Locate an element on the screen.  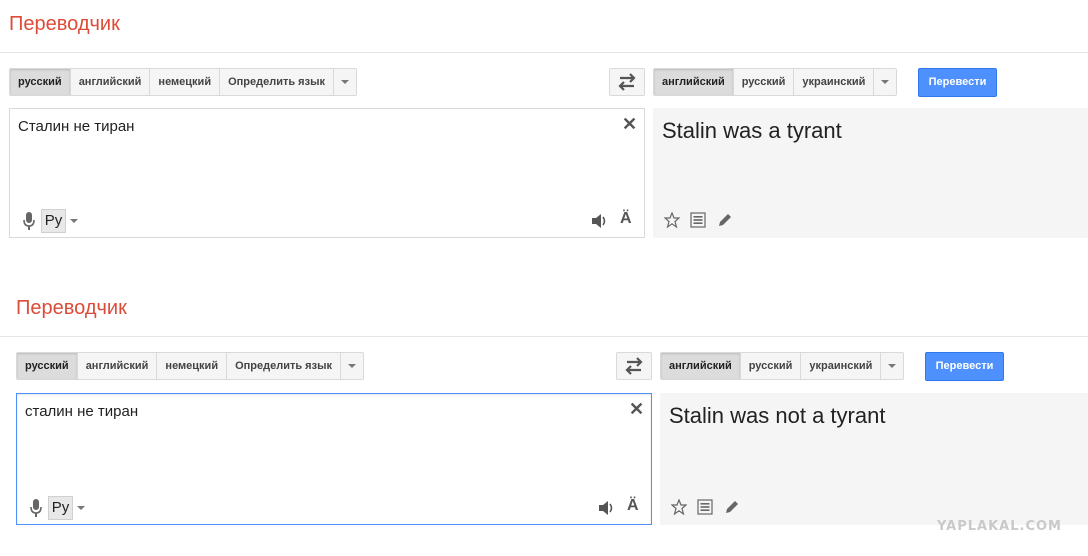
translation-output: Stalin was not a tyrant is located at coordinates (874, 459).